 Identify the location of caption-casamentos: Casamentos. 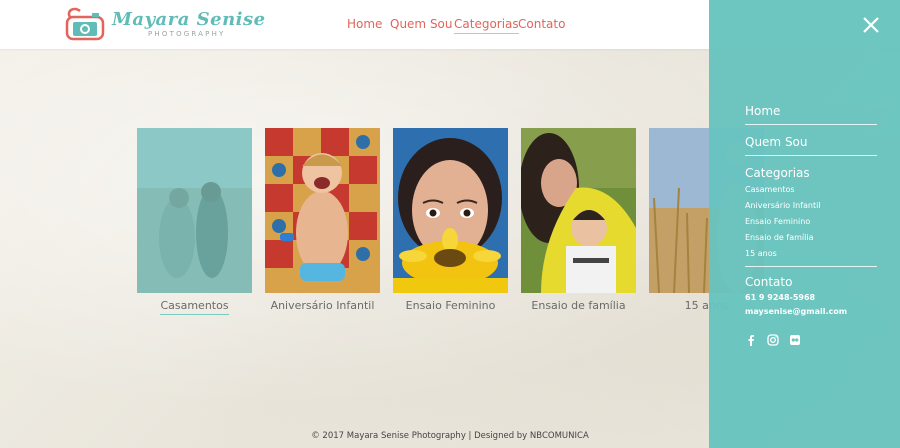
(194, 307).